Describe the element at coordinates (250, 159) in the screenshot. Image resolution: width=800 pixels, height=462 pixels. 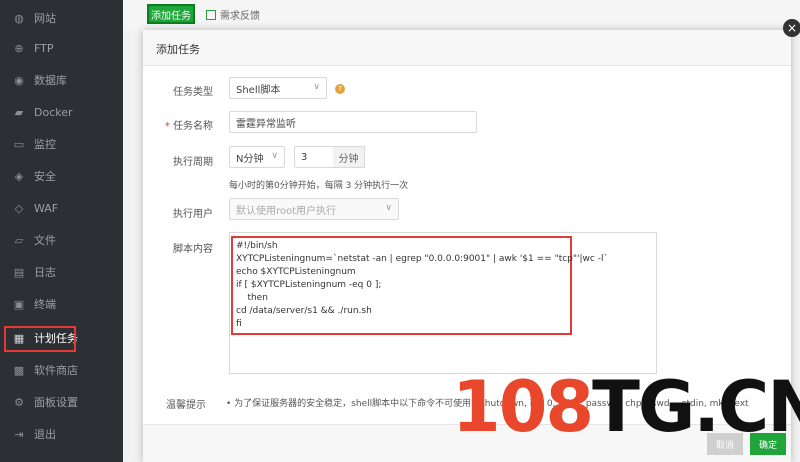
I see `period-unit-value: N分钟` at that location.